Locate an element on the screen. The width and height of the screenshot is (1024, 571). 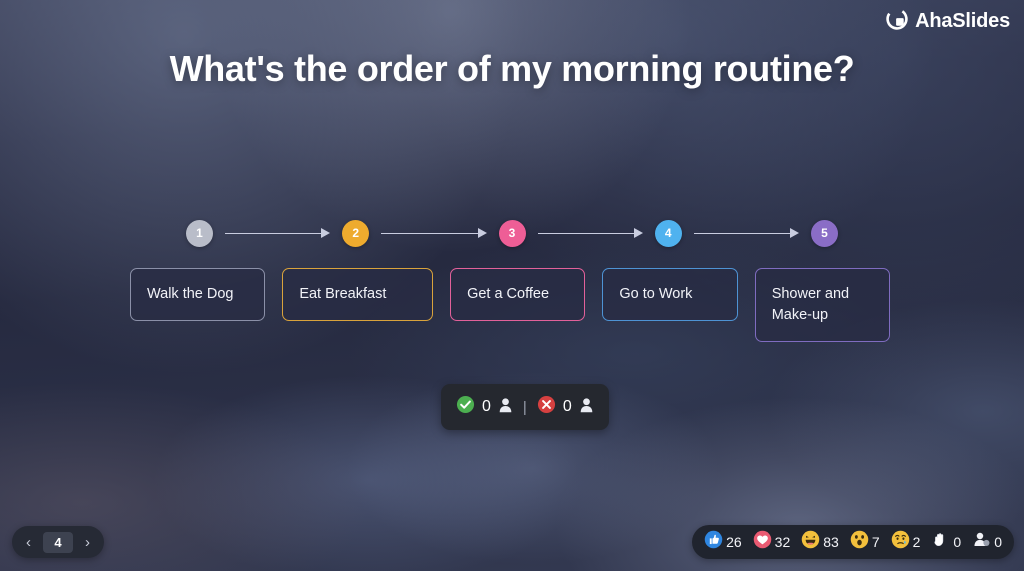
step-circle-5: 5 is located at coordinates (824, 233).